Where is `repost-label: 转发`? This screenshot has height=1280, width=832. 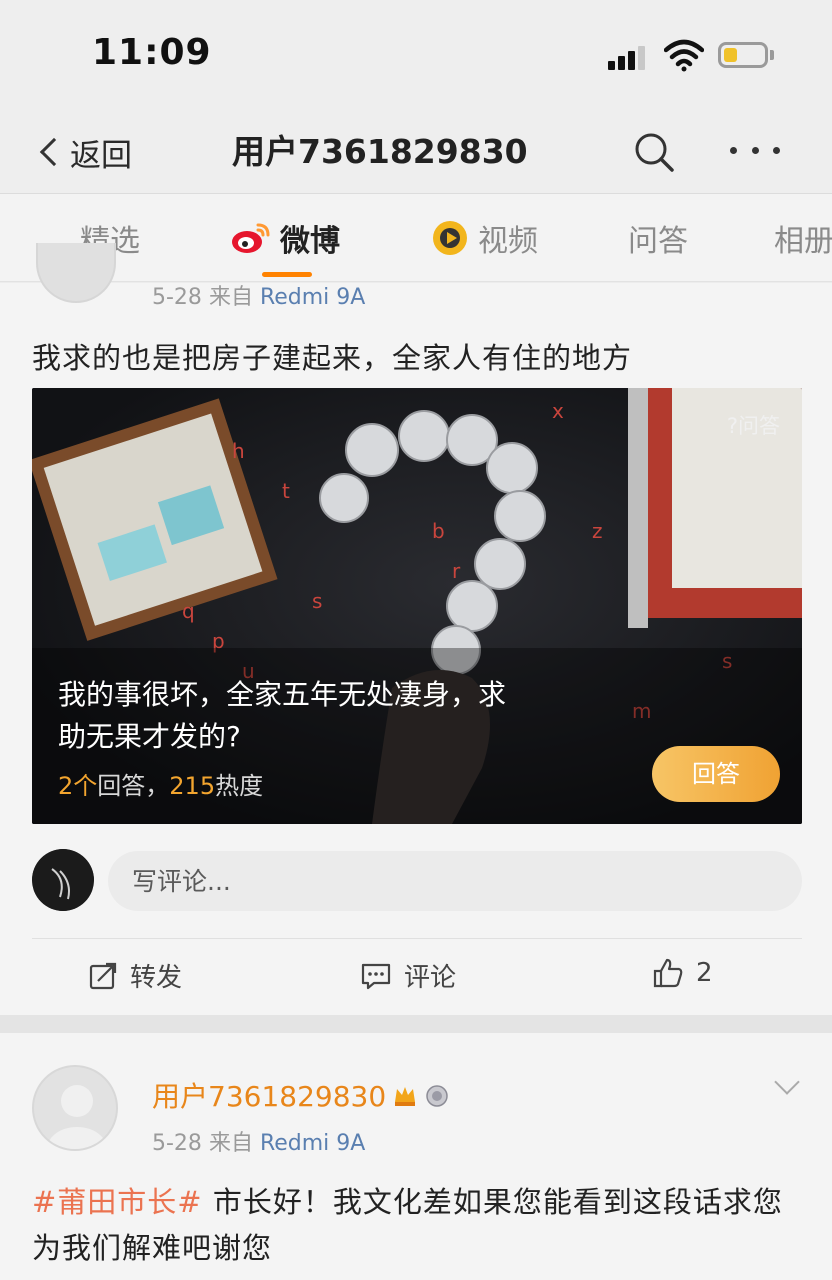
repost-label: 转发 is located at coordinates (156, 978).